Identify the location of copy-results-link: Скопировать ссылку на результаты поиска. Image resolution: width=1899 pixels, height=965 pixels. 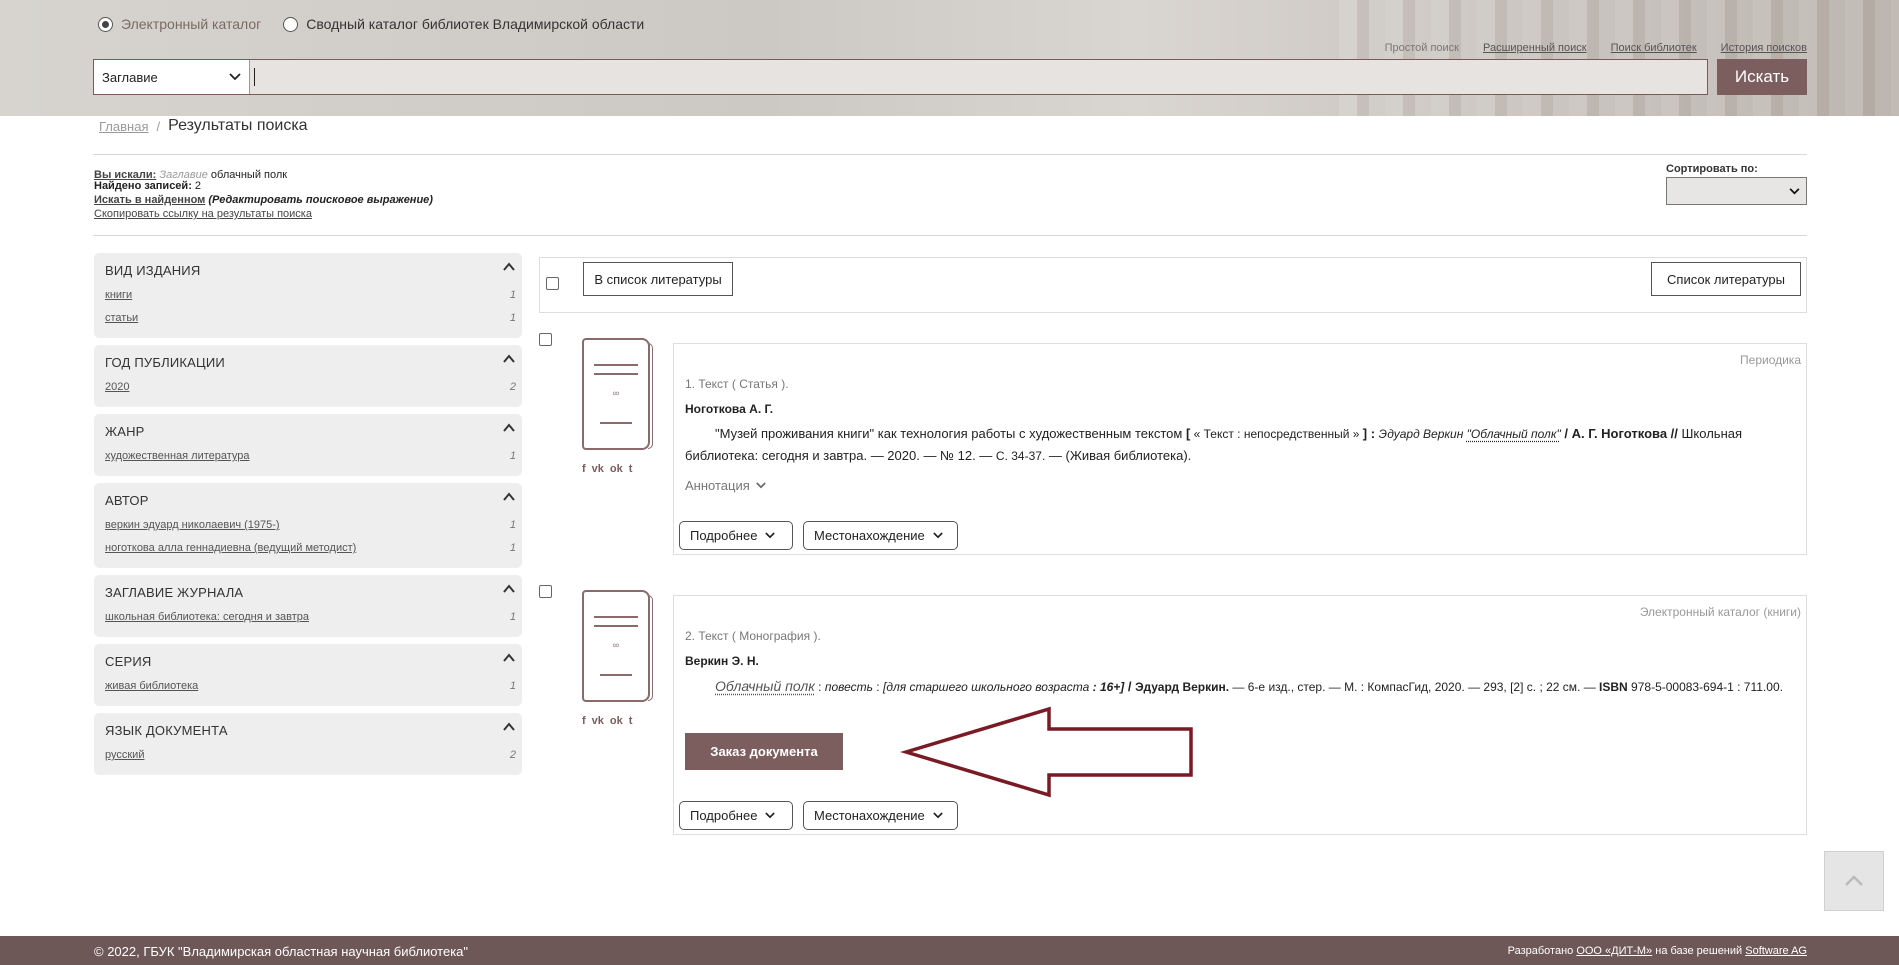
(203, 214).